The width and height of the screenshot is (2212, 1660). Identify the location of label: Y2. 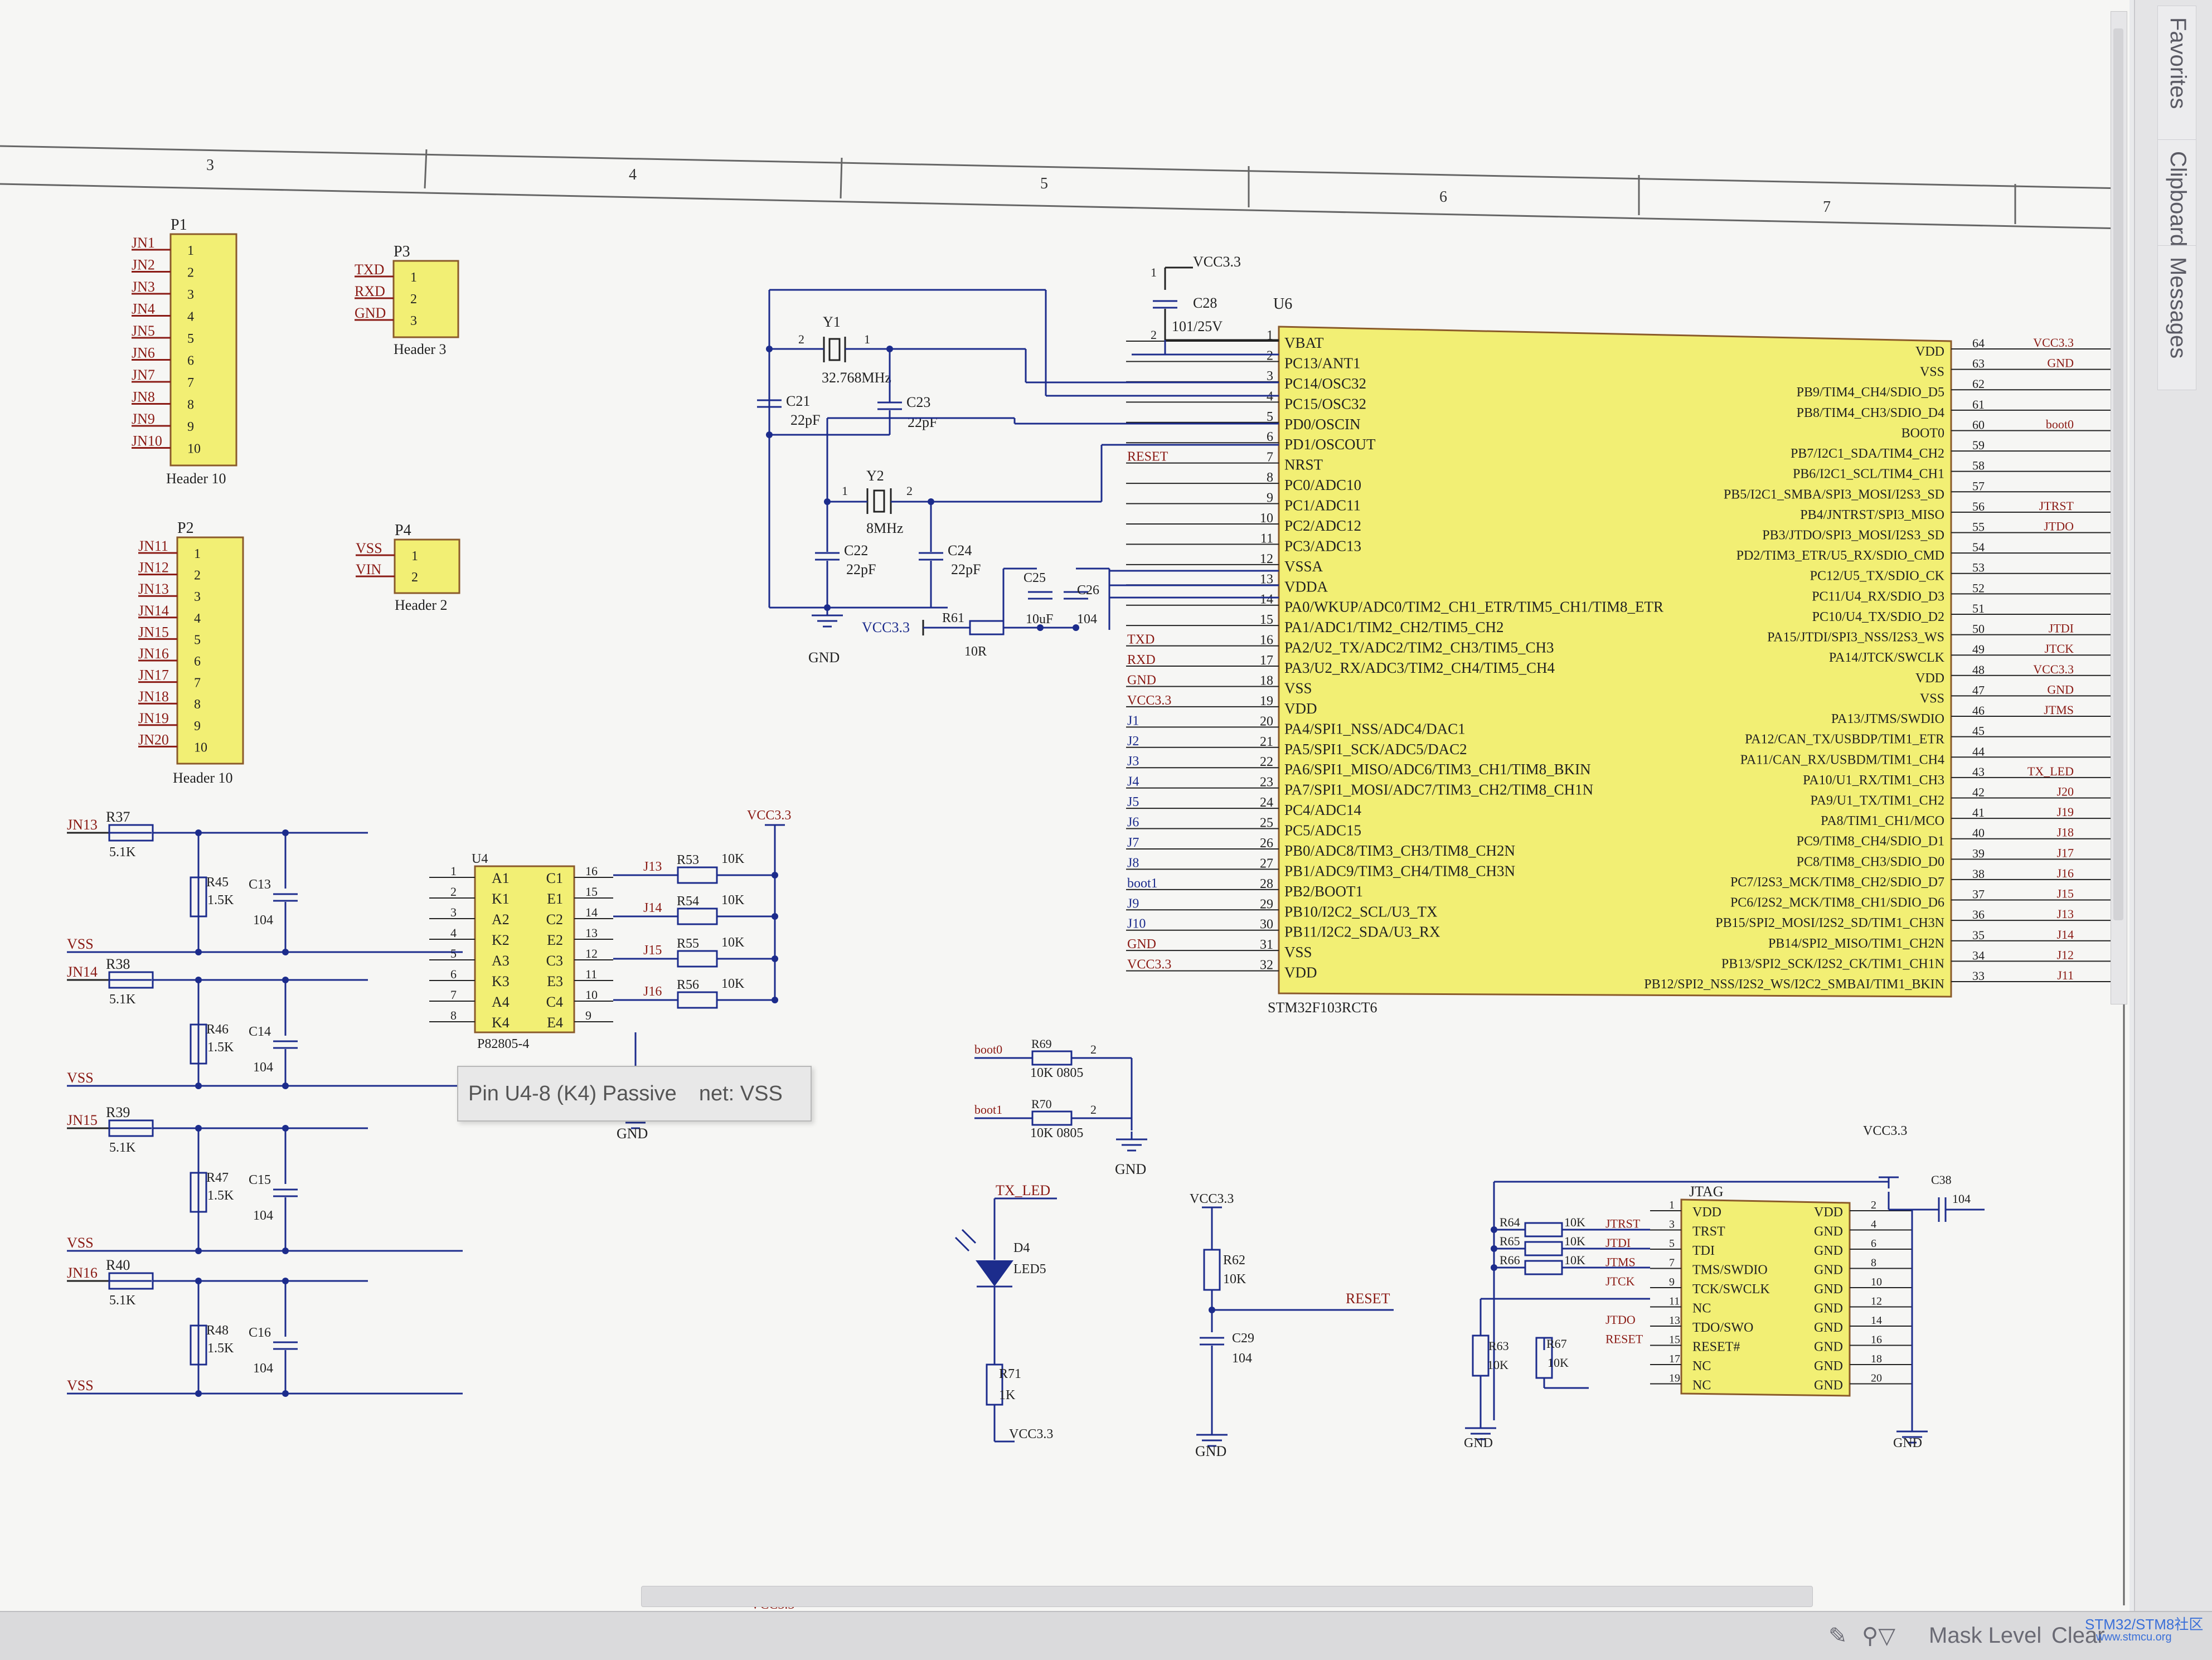
(875, 476).